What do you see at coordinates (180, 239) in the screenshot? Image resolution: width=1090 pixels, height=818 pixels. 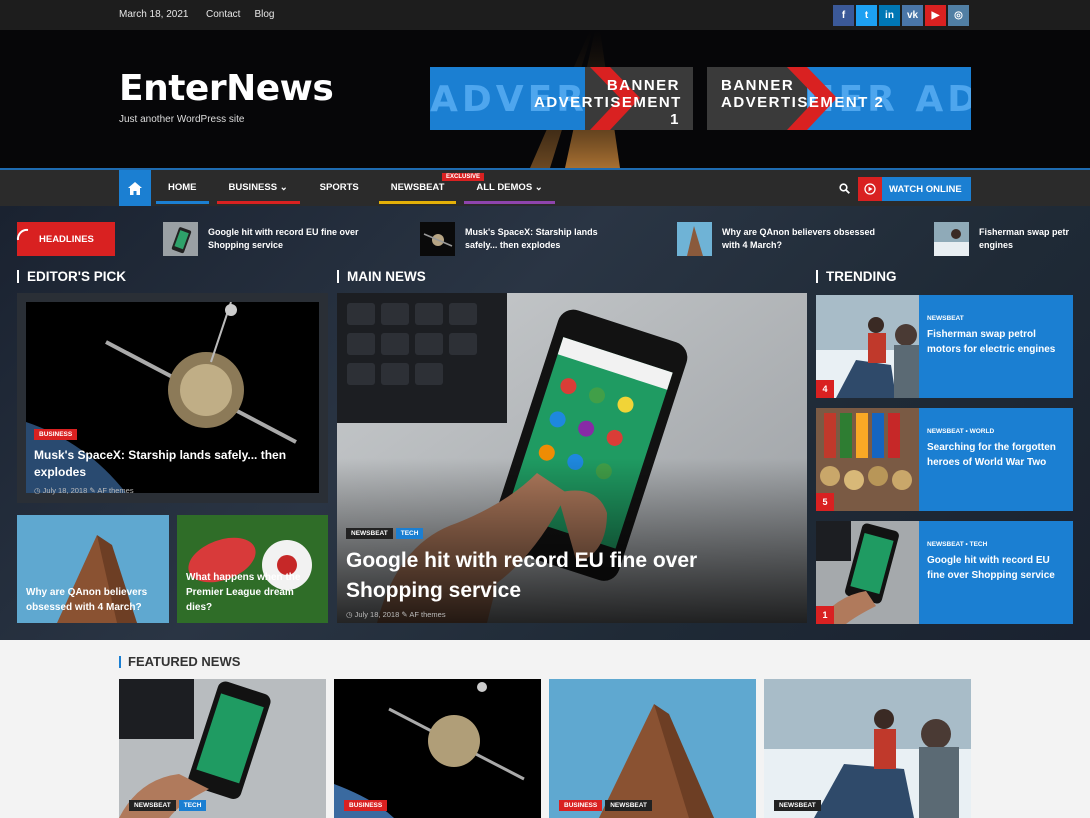 I see `headline-thumb-phone` at bounding box center [180, 239].